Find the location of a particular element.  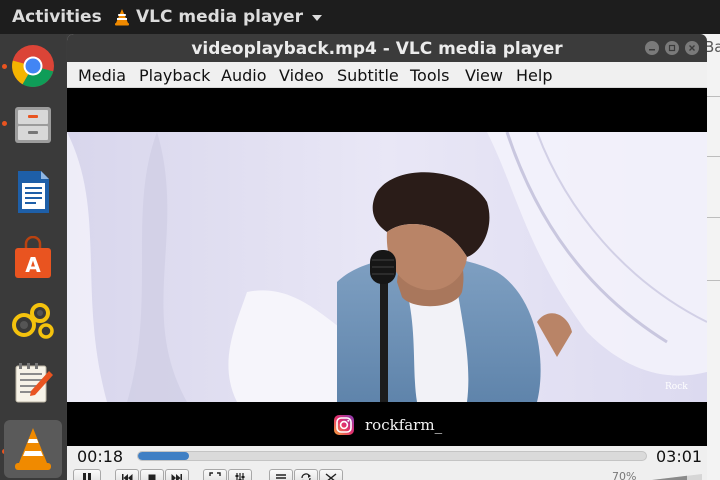

seek-bar is located at coordinates (392, 456).